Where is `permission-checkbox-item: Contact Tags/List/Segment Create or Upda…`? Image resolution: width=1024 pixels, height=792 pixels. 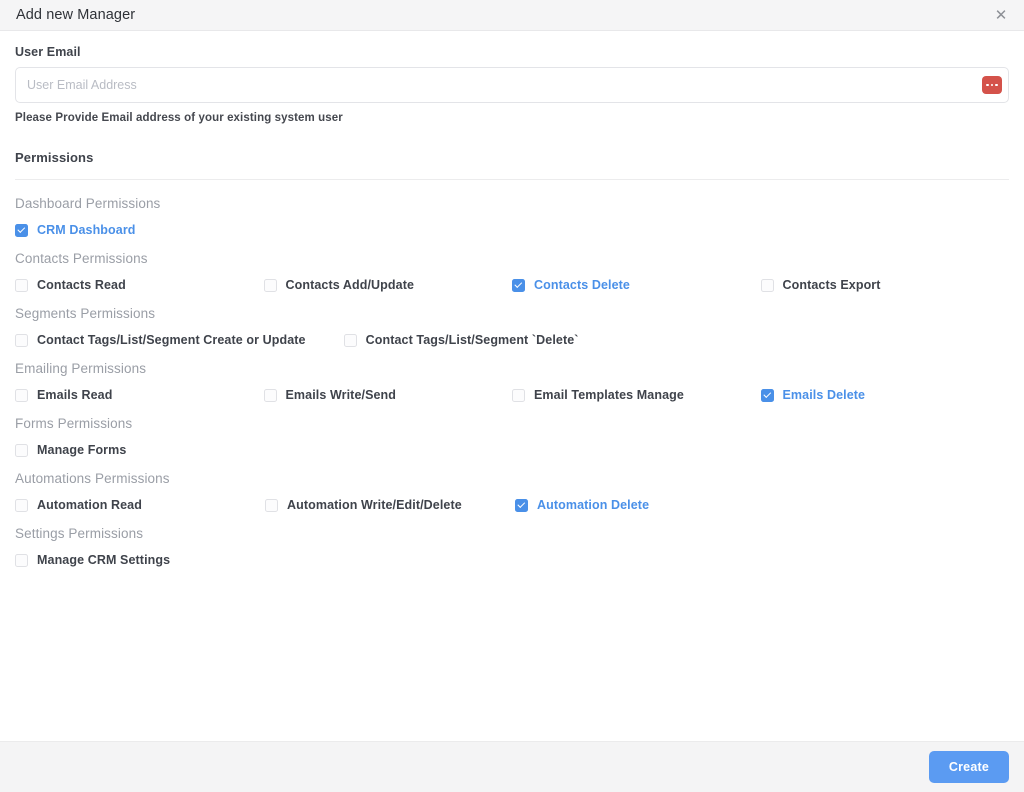
permission-checkbox-item: Contact Tags/List/Segment Create or Upda… is located at coordinates (160, 340).